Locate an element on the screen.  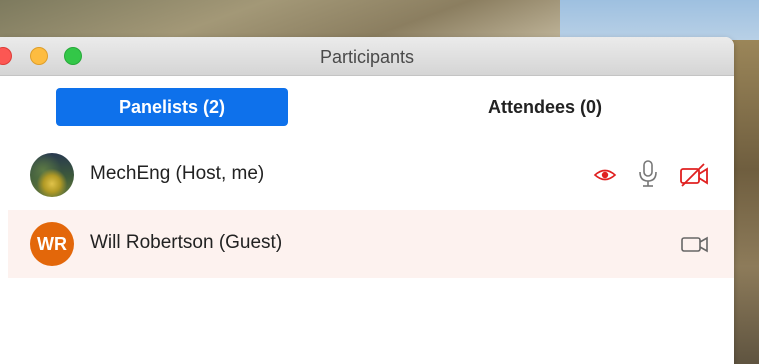
title-bar: Participants is located at coordinates (367, 56).